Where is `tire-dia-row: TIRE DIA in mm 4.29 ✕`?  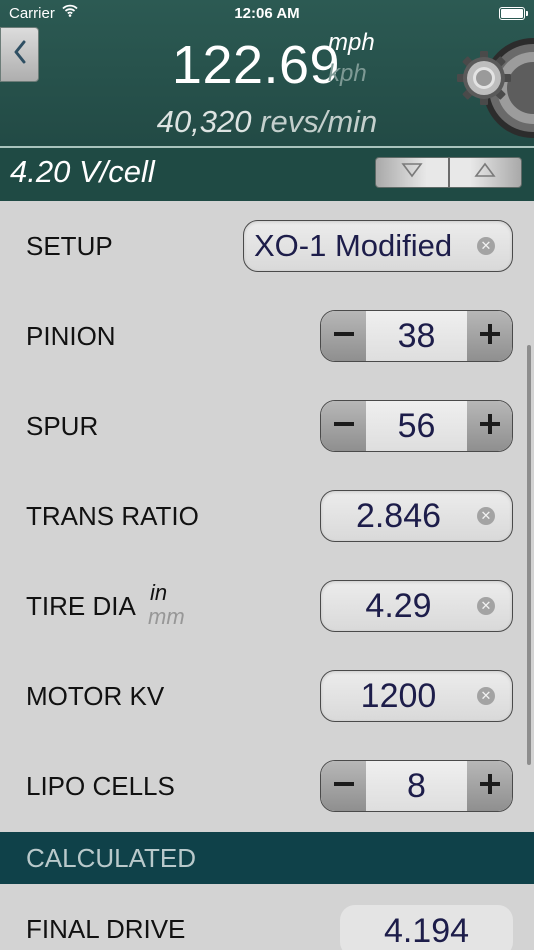 tire-dia-row: TIRE DIA in mm 4.29 ✕ is located at coordinates (267, 606).